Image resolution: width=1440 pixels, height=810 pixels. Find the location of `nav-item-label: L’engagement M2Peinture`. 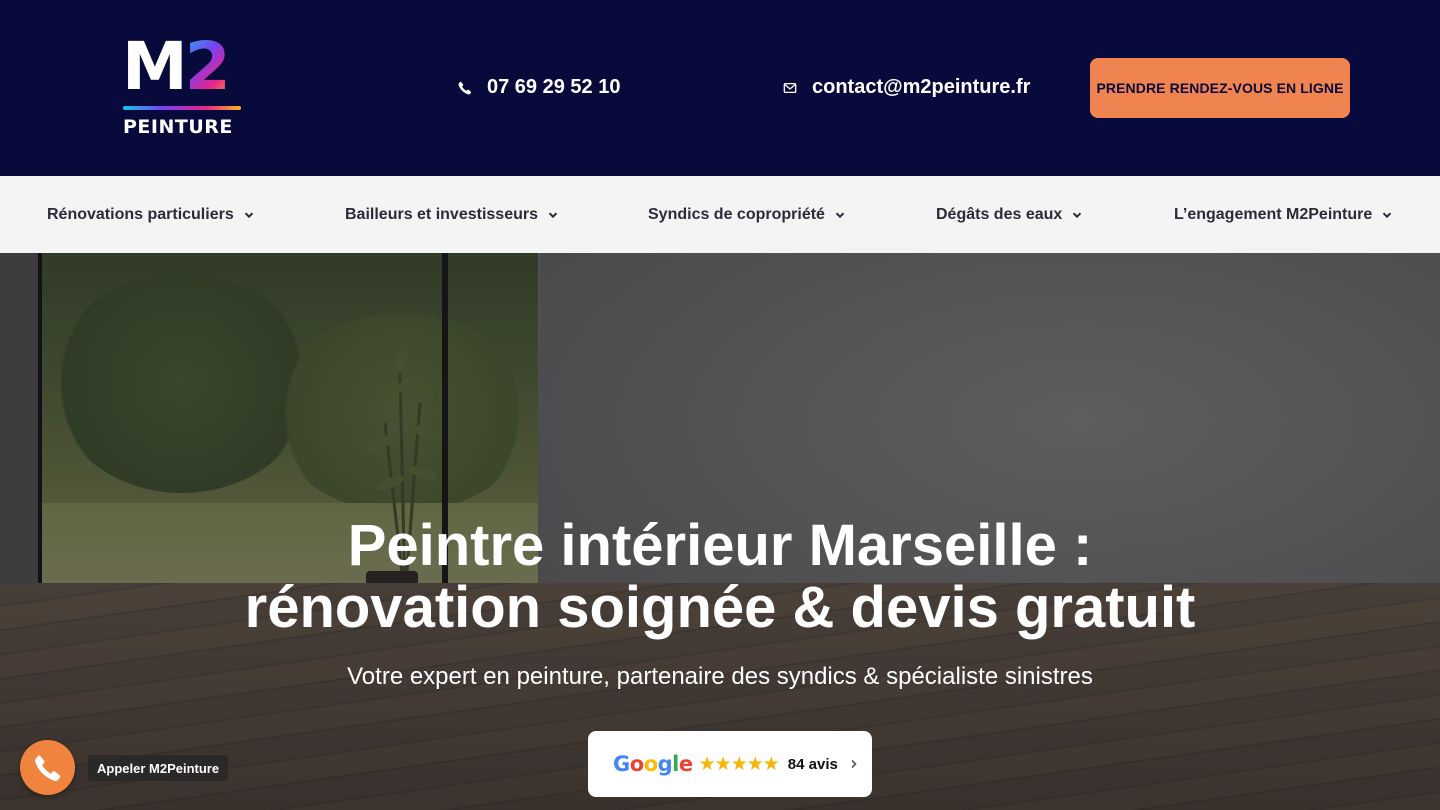

nav-item-label: L’engagement M2Peinture is located at coordinates (1273, 214).